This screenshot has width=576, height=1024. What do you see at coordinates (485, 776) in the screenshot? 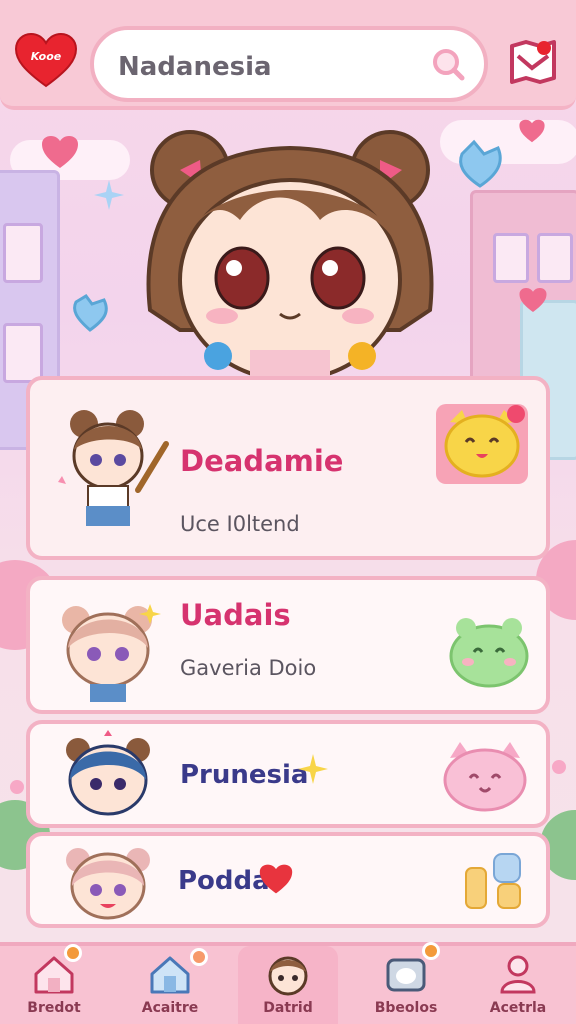
I see `pink-cat-pet-icon` at bounding box center [485, 776].